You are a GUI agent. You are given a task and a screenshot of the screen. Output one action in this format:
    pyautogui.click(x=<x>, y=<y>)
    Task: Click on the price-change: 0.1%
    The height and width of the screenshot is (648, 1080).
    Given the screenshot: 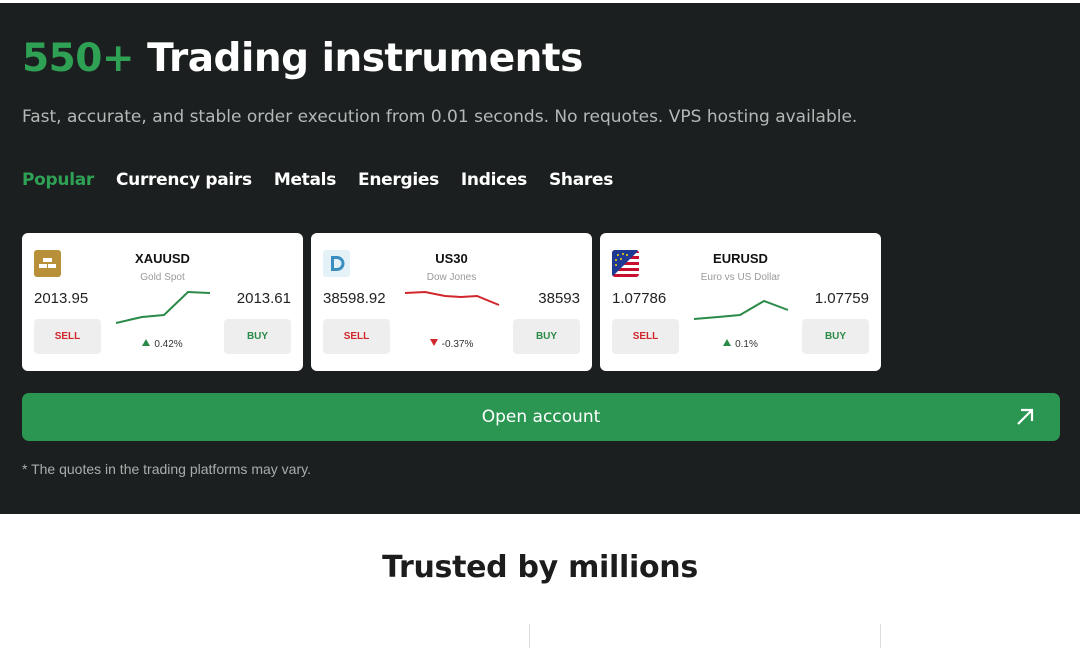 What is the action you would take?
    pyautogui.click(x=740, y=344)
    